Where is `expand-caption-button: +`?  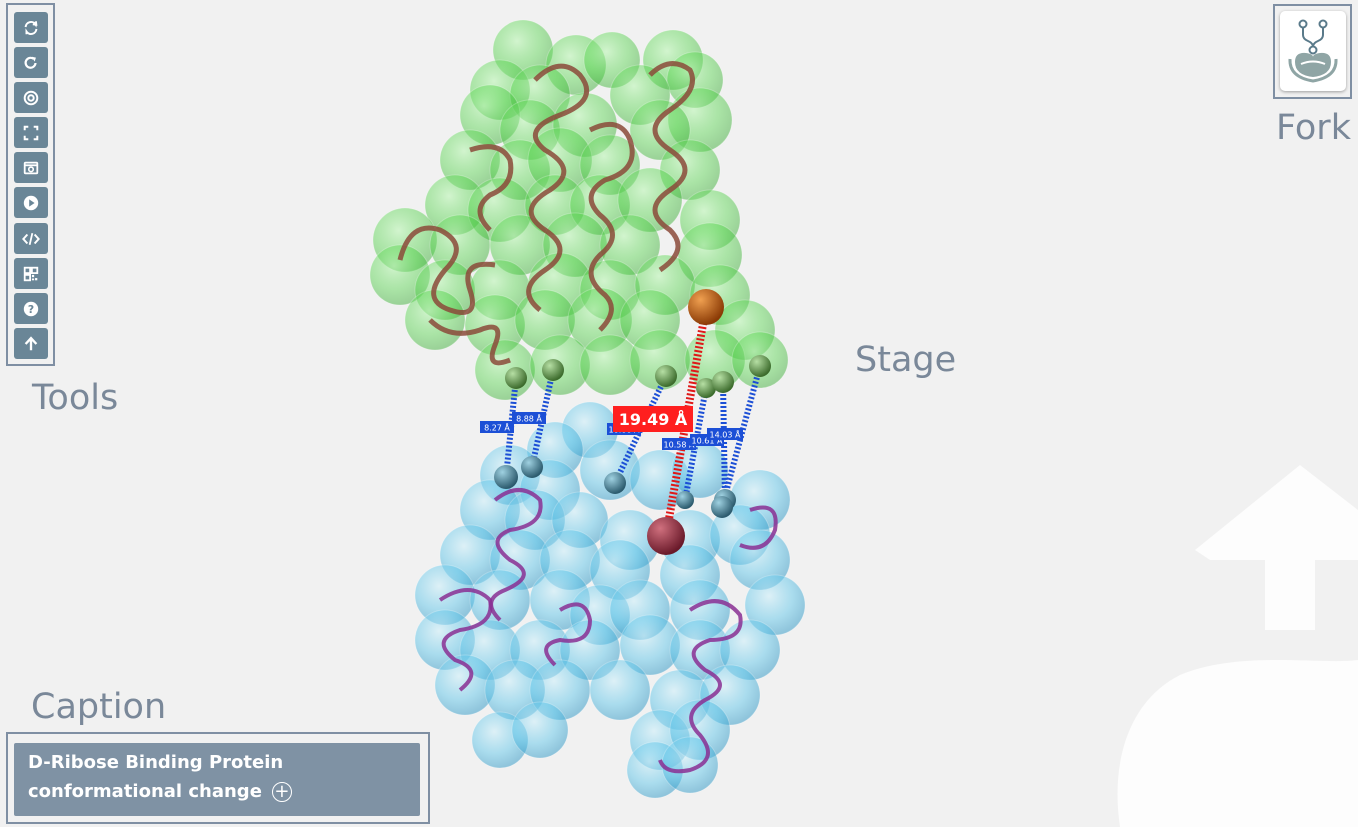
expand-caption-button: + is located at coordinates (281, 791).